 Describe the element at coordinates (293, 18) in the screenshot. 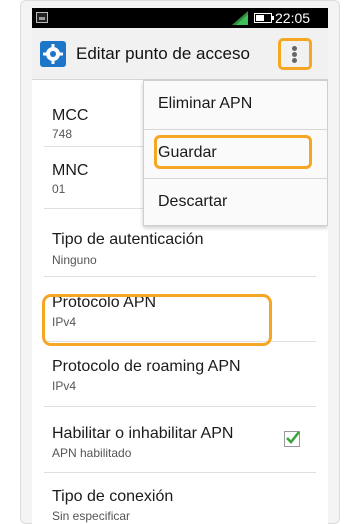

I see `status-time: 22:05` at that location.